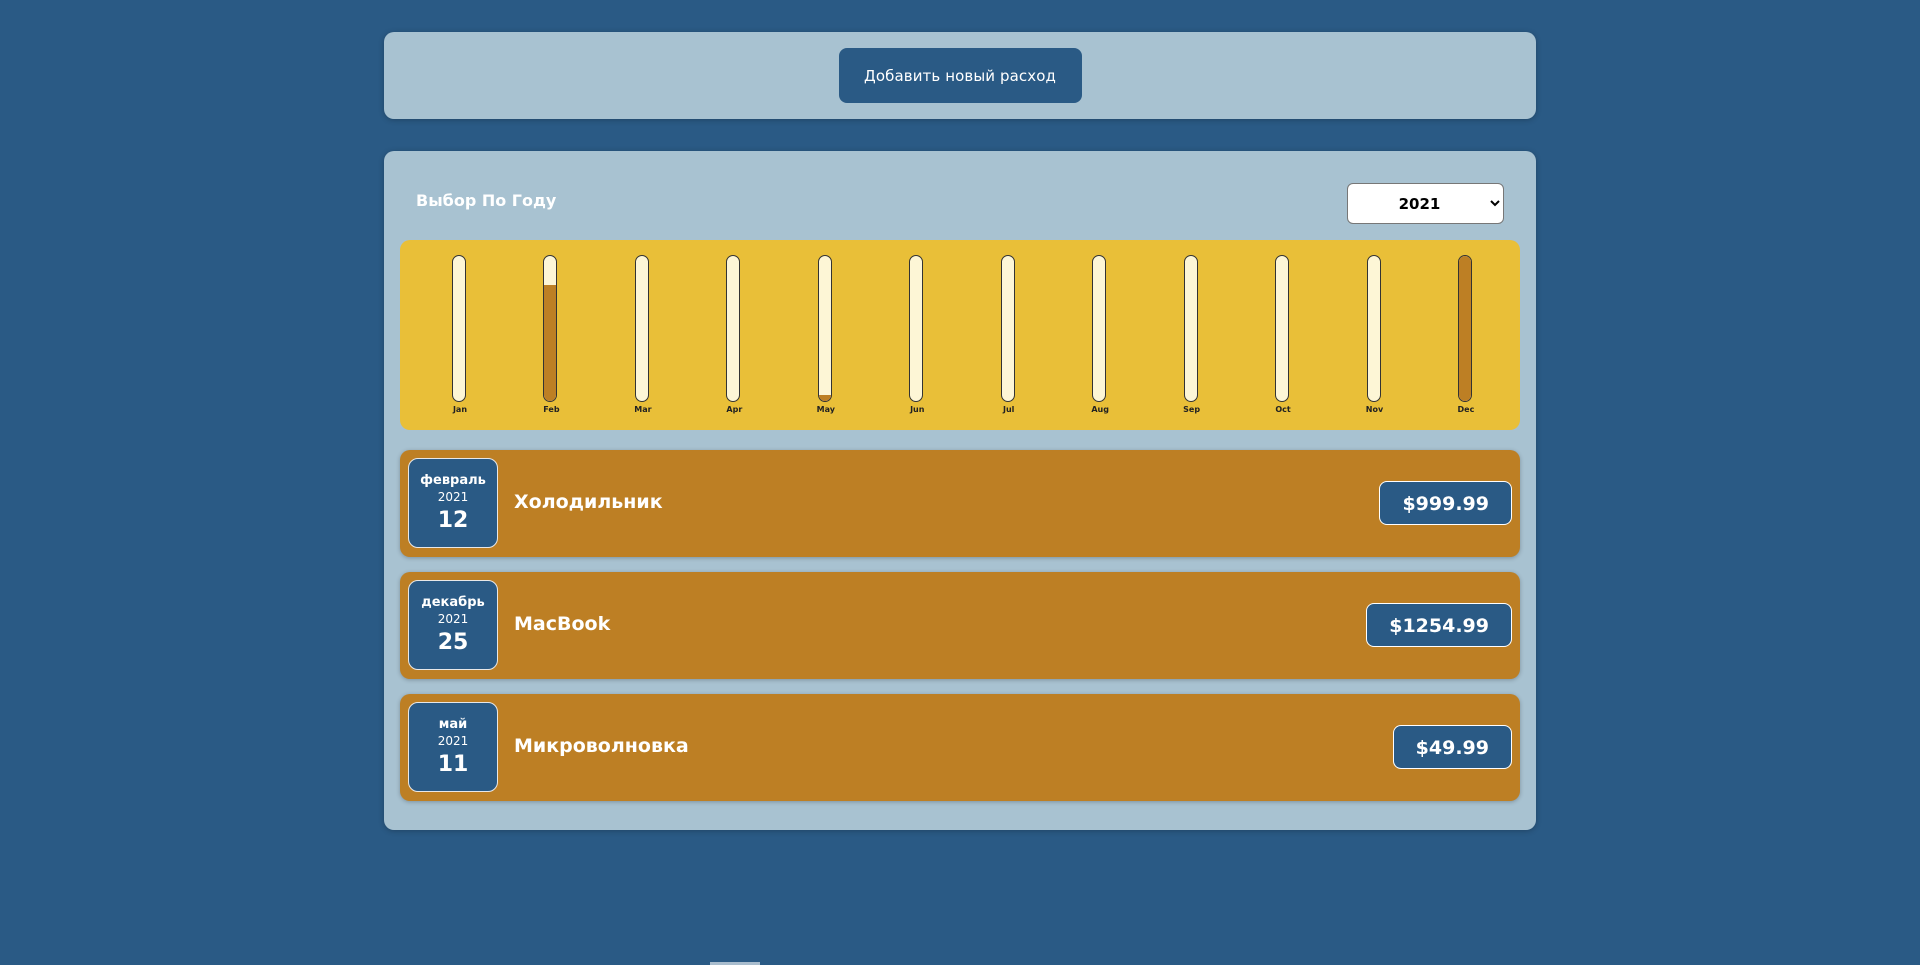 Image resolution: width=1920 pixels, height=965 pixels. I want to click on new-expense-panel: Добавить новый расход, so click(960, 75).